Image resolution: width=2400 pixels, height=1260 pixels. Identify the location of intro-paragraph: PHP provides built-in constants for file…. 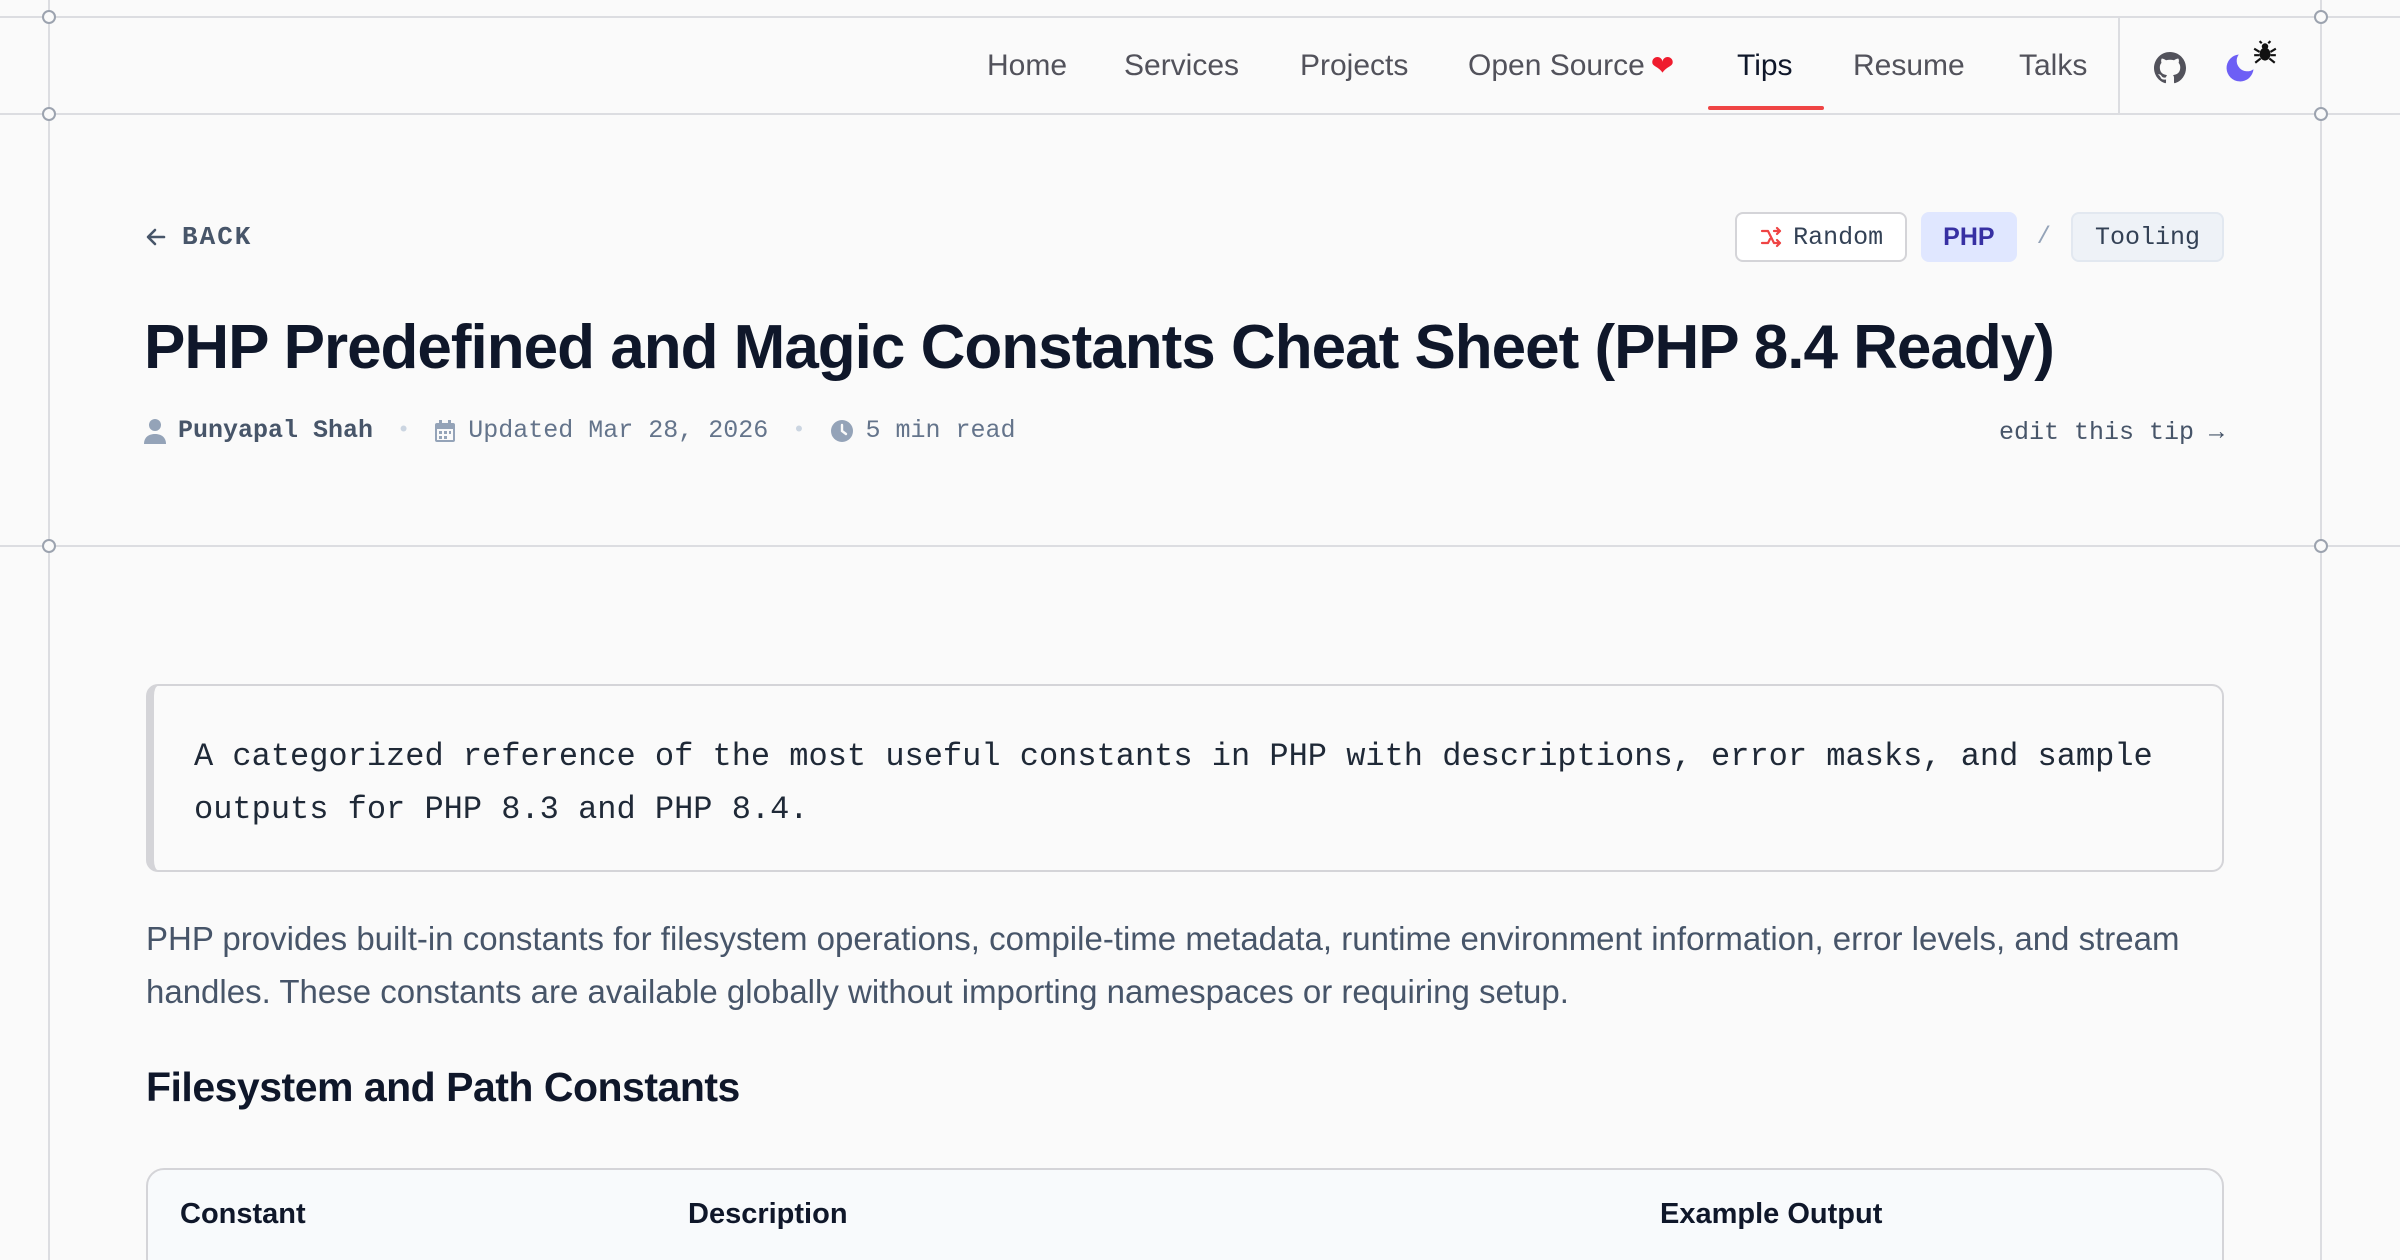
(1163, 965).